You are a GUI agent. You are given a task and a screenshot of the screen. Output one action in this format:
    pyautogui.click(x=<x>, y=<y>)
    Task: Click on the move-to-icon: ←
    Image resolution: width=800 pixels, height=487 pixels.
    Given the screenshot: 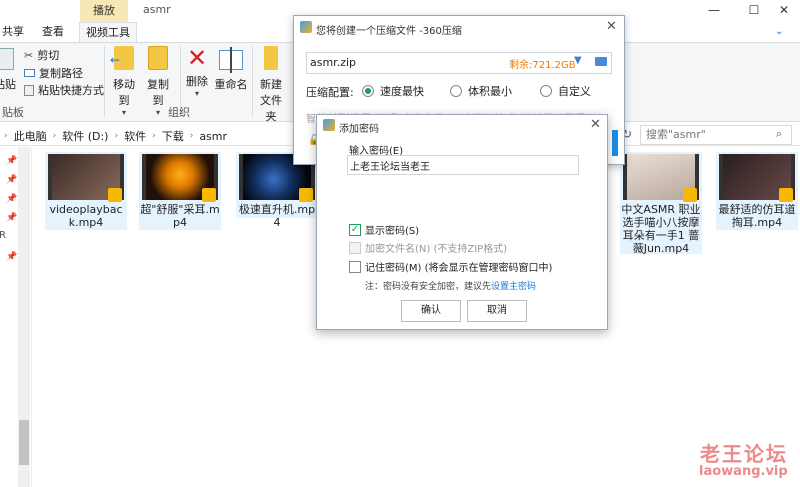 What is the action you would take?
    pyautogui.click(x=122, y=58)
    